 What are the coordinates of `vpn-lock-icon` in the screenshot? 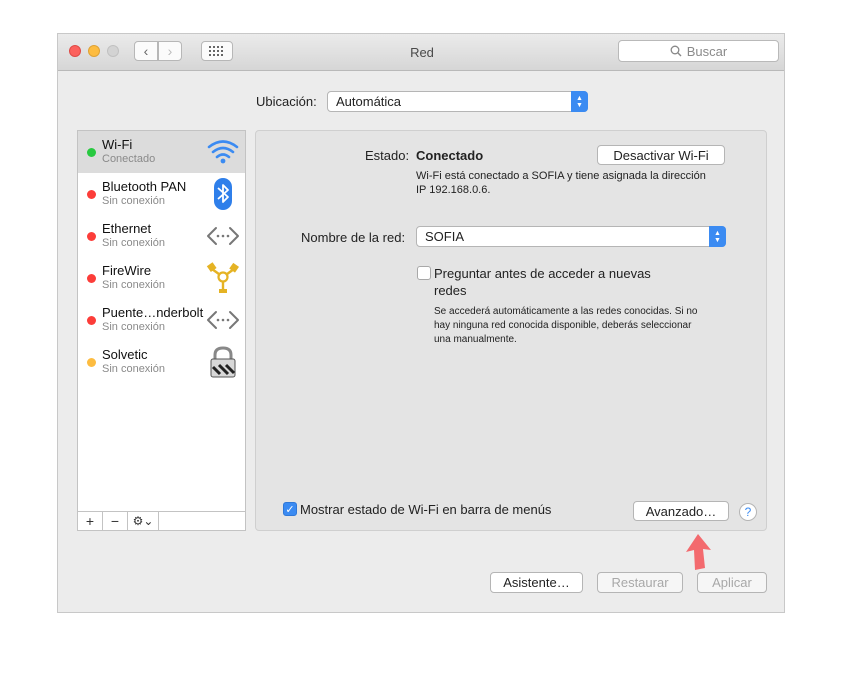 It's located at (223, 362).